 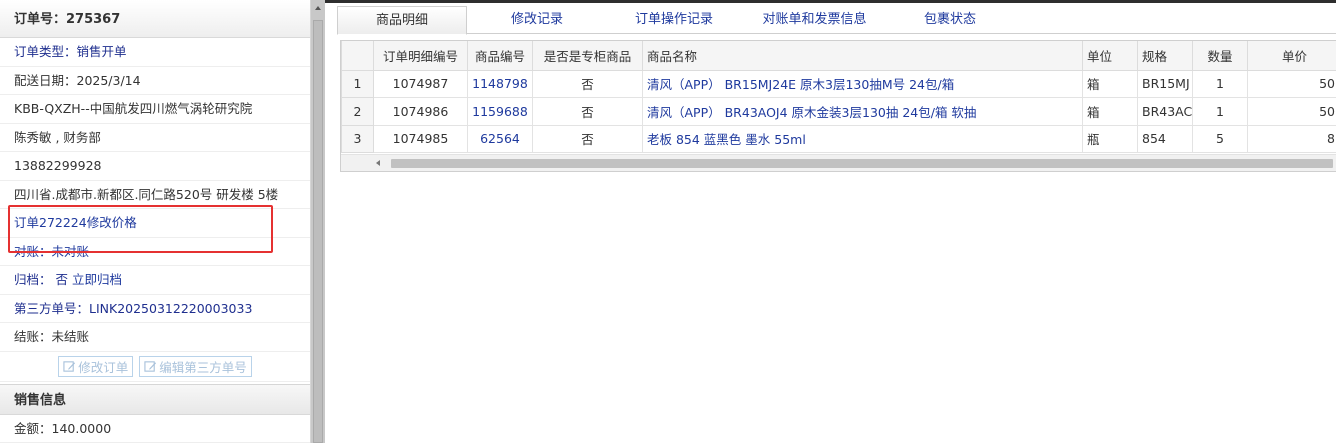 I want to click on horizontal-scrollbar-thumb, so click(x=862, y=163).